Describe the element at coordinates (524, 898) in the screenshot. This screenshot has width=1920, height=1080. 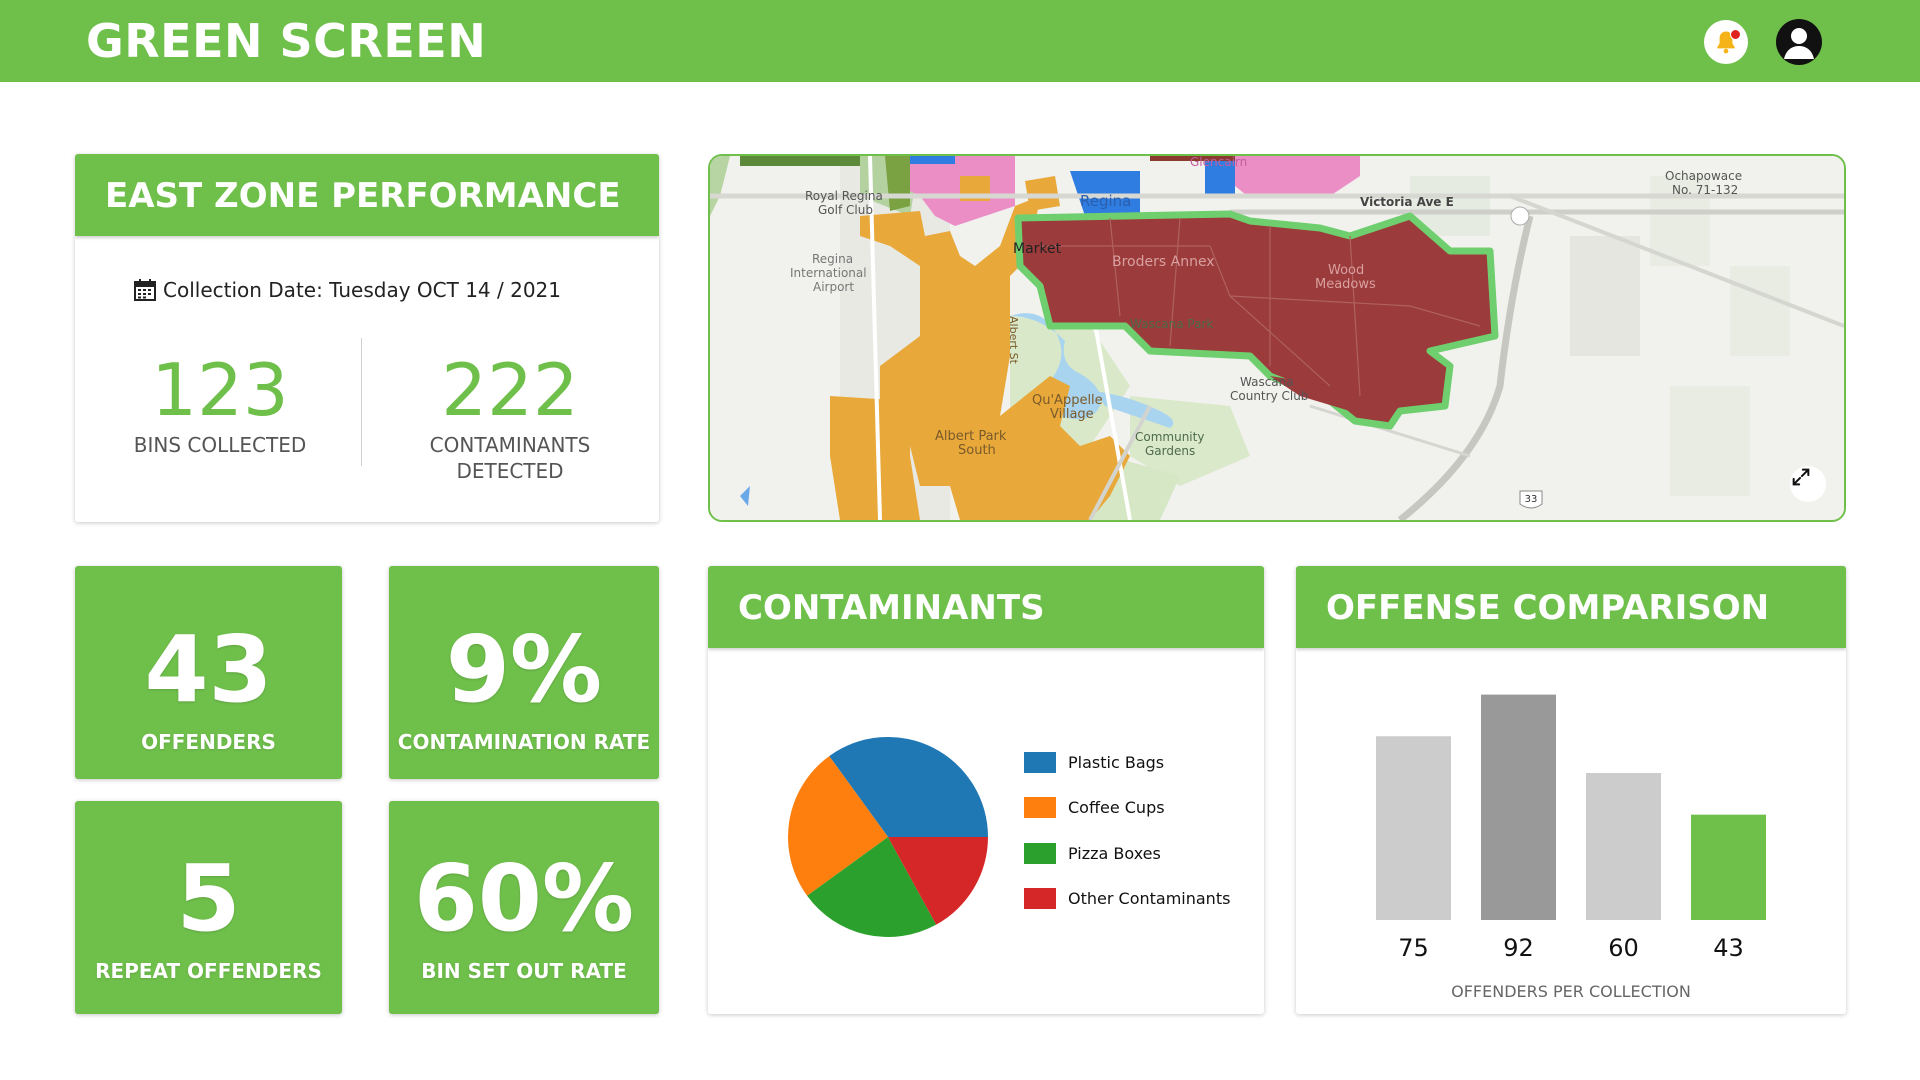
I see `bin-set-out-rate-value: 60%` at that location.